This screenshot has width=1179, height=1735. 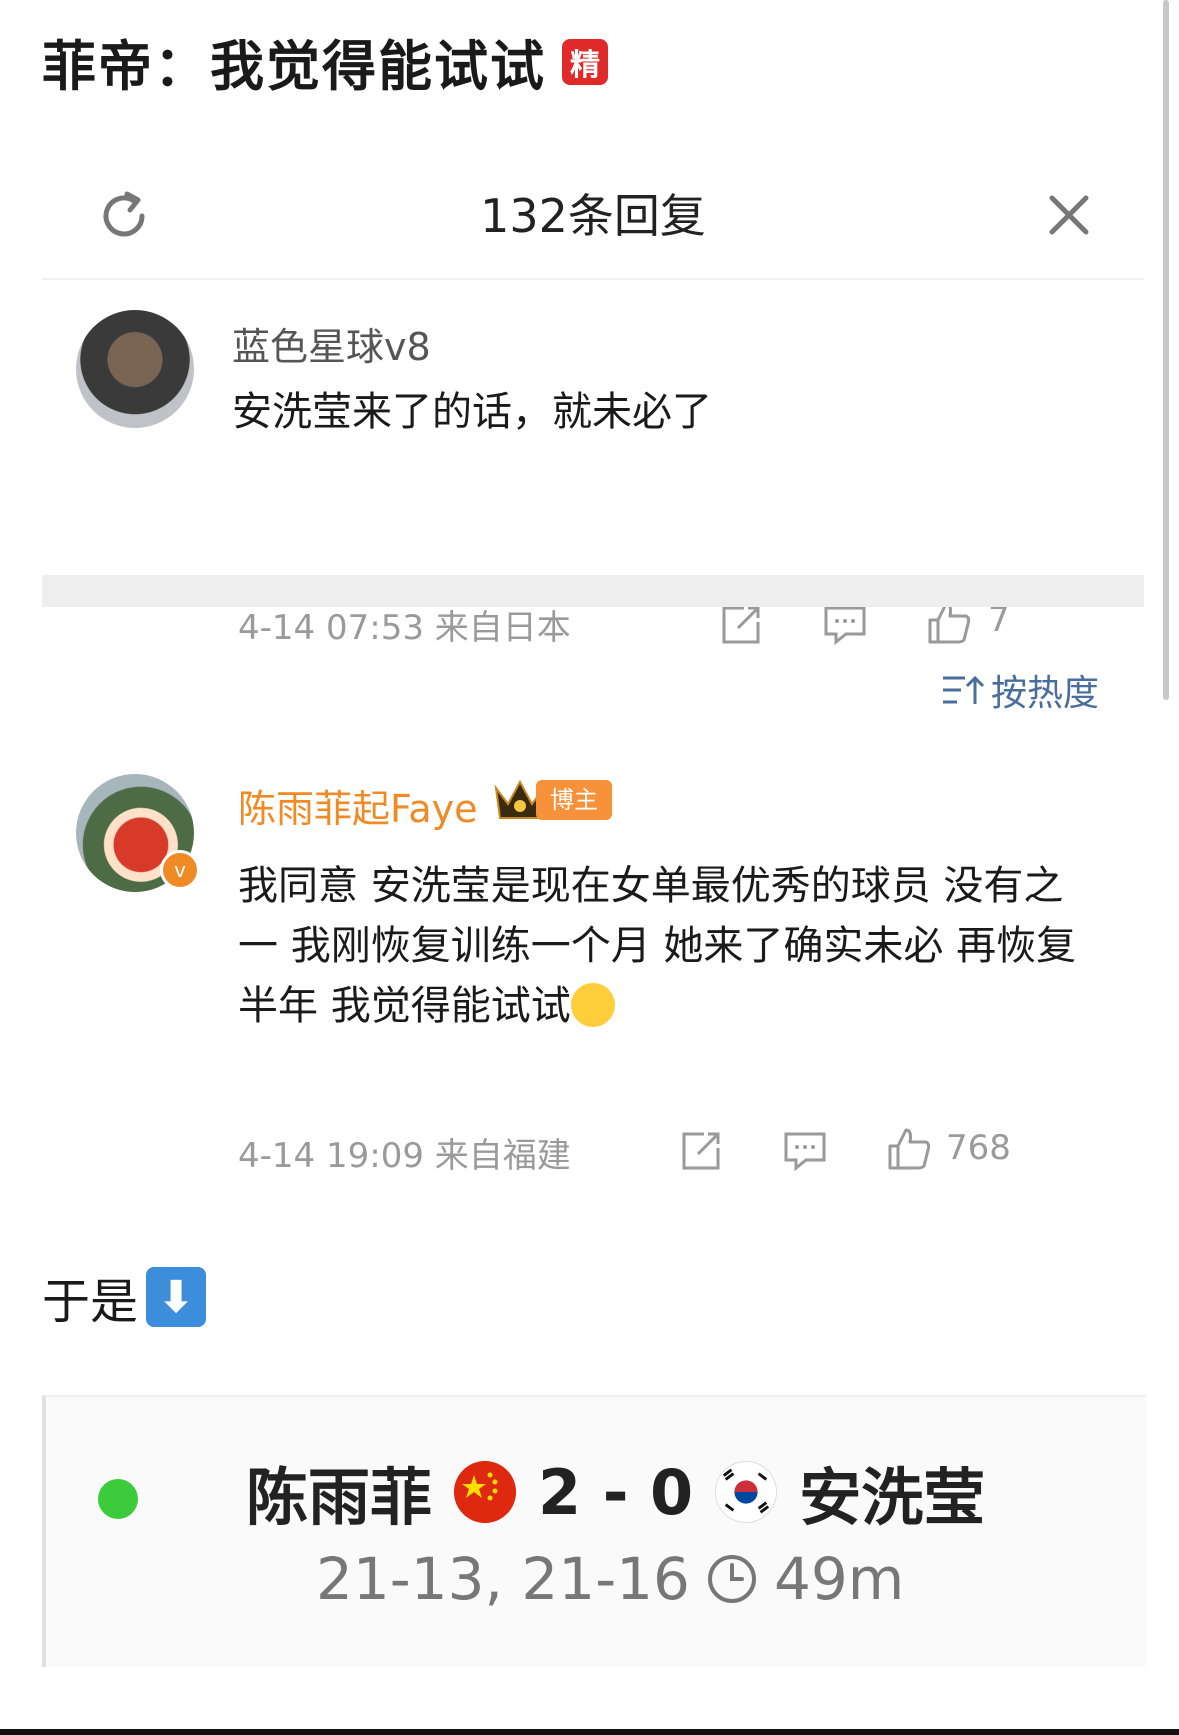 I want to click on sort-icon, so click(x=963, y=689).